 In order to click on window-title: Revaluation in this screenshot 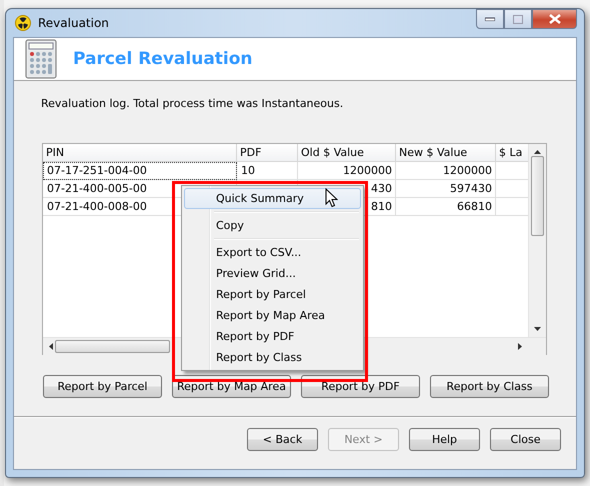, I will do `click(73, 23)`.